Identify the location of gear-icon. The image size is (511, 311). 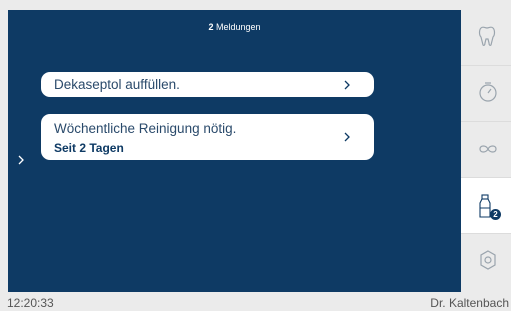
(488, 260).